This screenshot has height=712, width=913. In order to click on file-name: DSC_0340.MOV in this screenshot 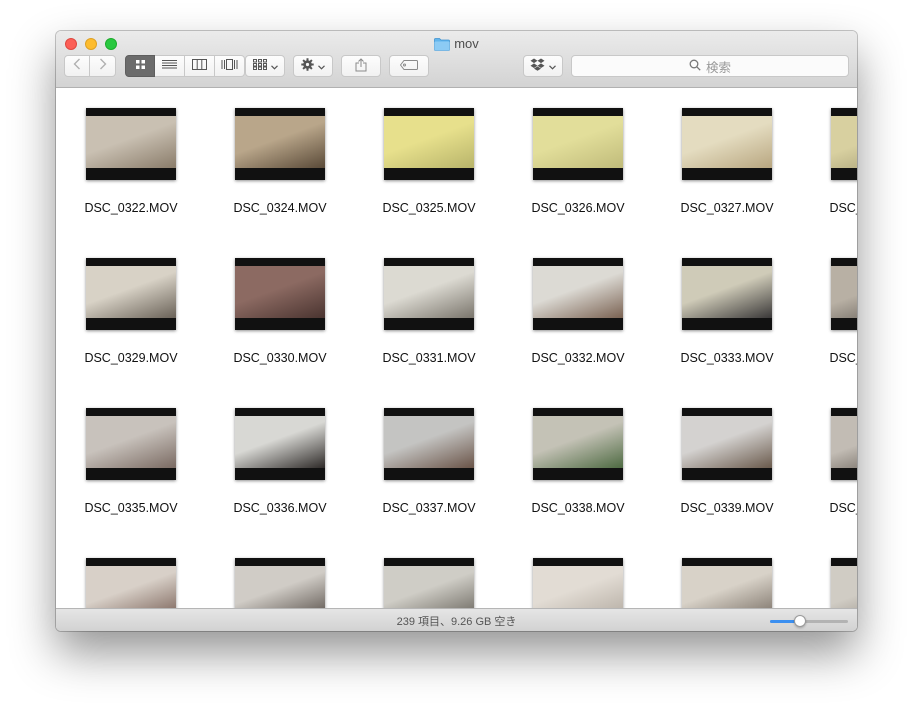, I will do `click(843, 508)`.